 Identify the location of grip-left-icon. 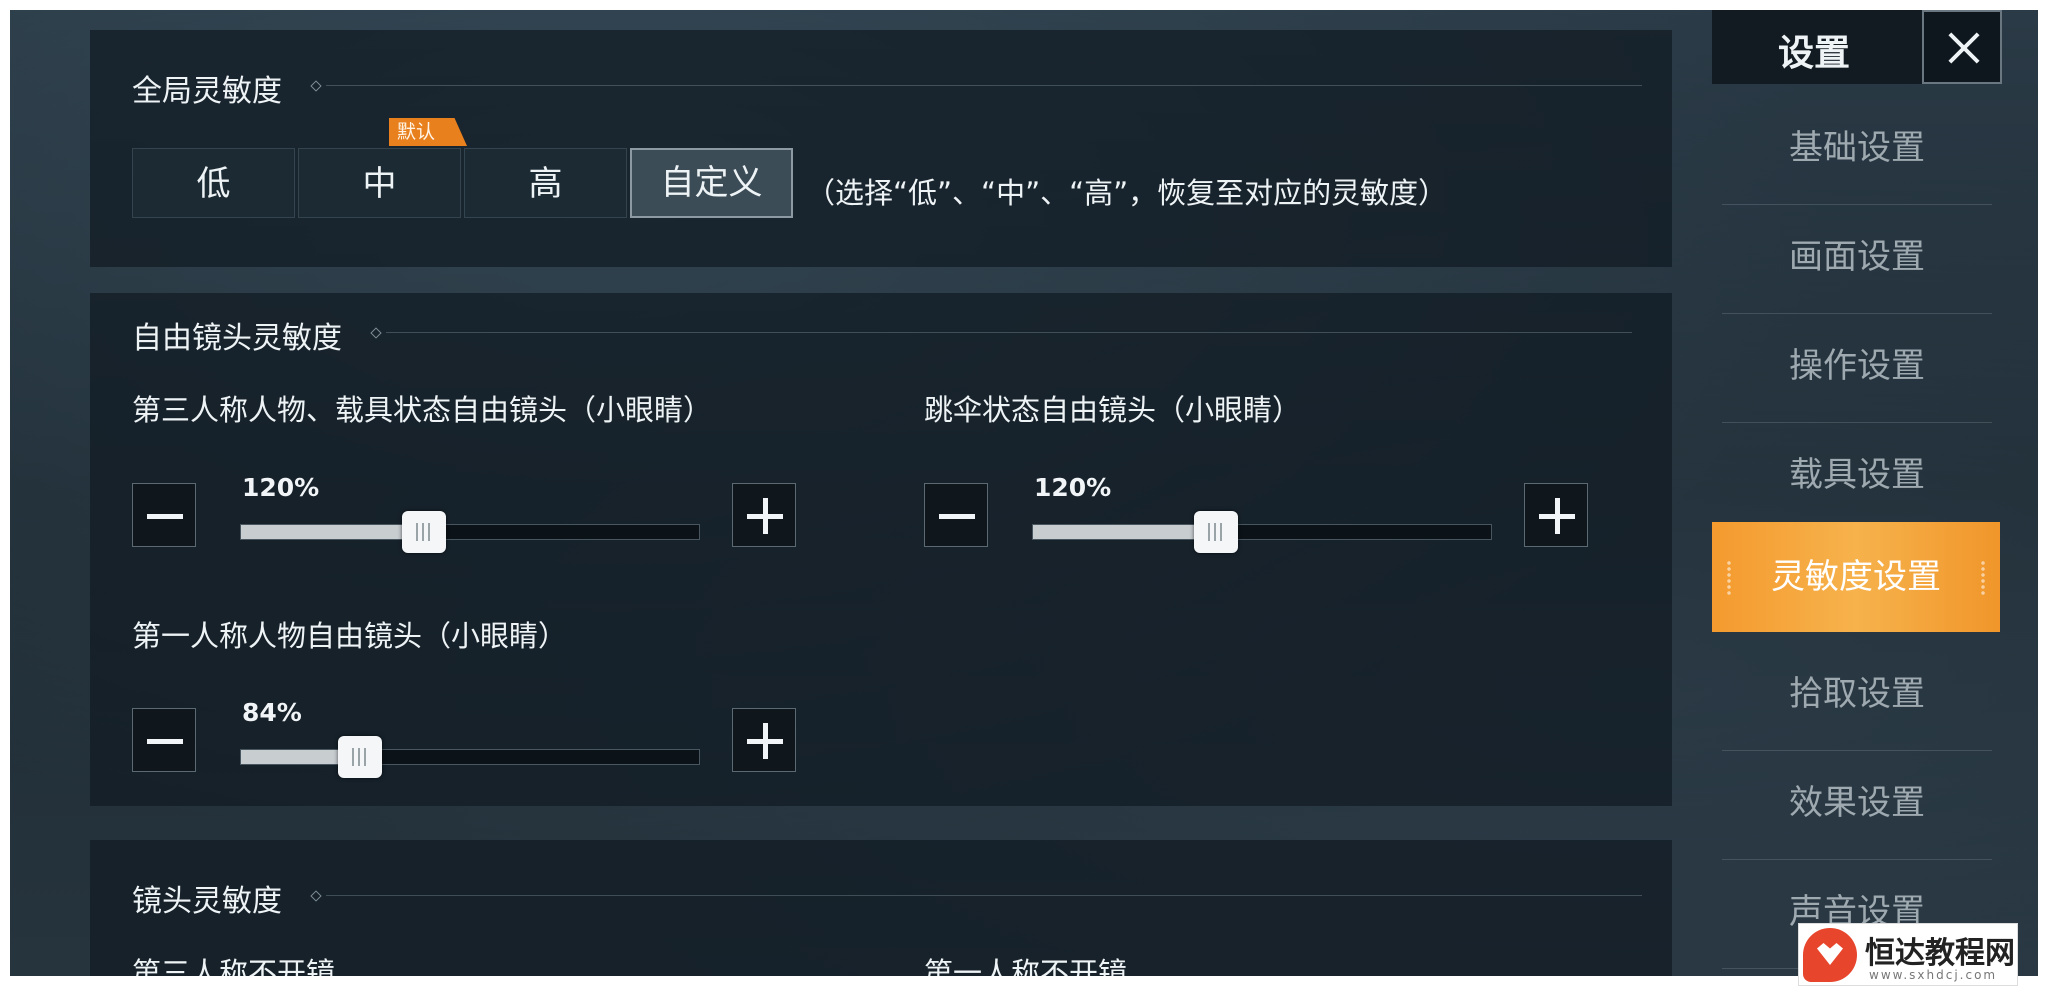
(1729, 578).